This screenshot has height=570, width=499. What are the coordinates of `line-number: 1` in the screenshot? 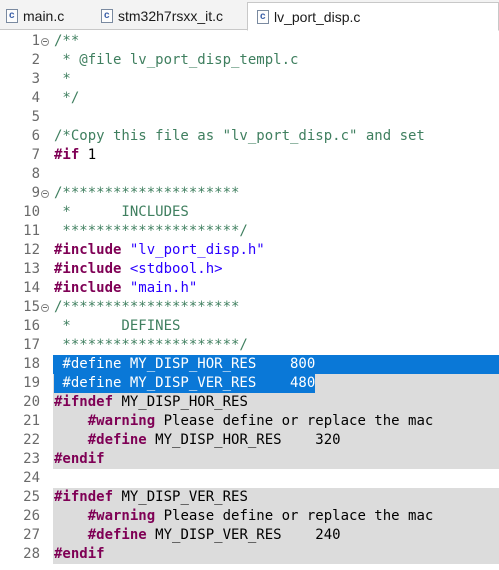 It's located at (35, 41).